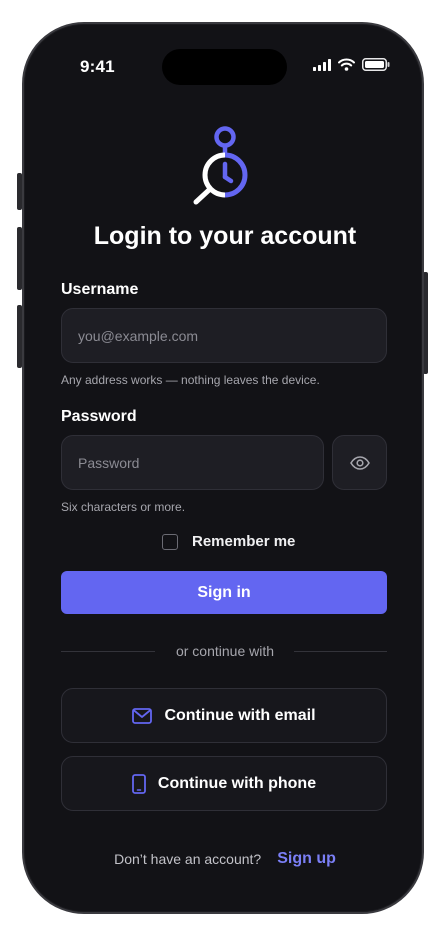 The height and width of the screenshot is (936, 445). Describe the element at coordinates (225, 236) in the screenshot. I see `page-title: Login to your account` at that location.